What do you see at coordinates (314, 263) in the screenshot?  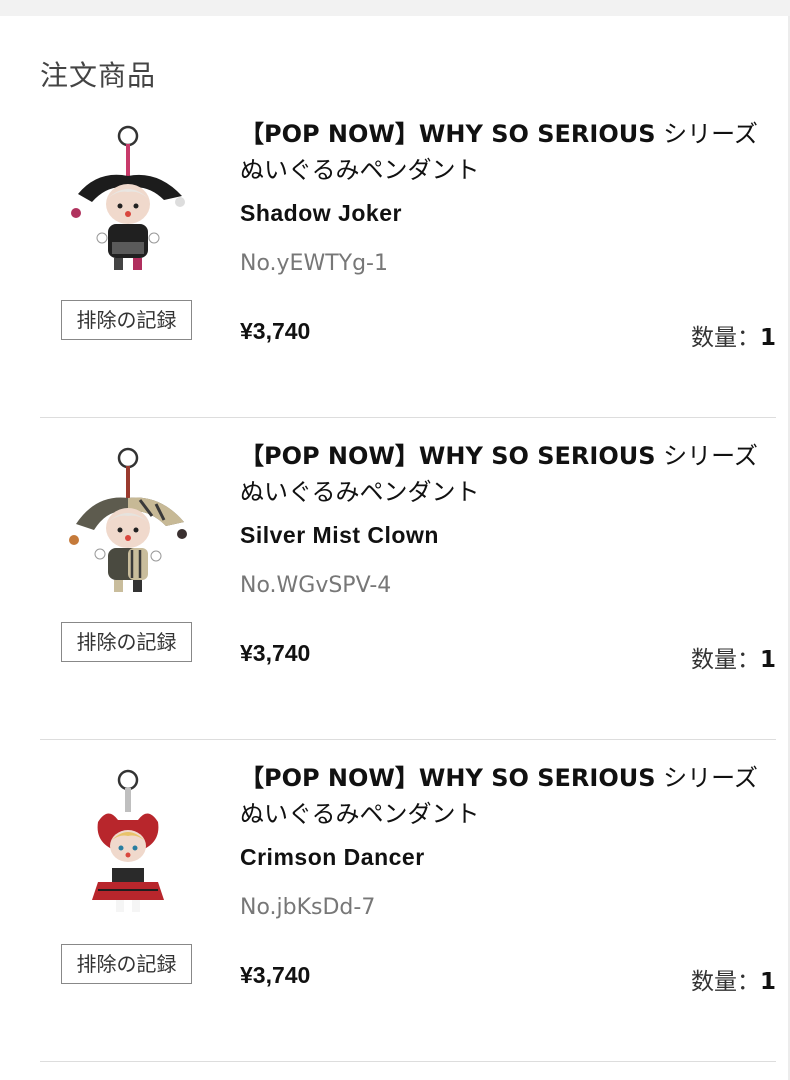 I see `product-sku: No.yEWTYg-1` at bounding box center [314, 263].